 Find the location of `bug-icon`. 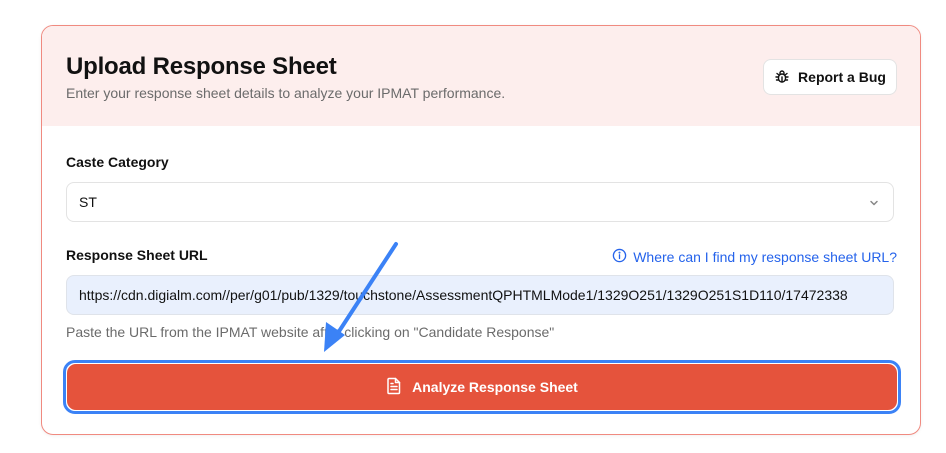

bug-icon is located at coordinates (782, 77).